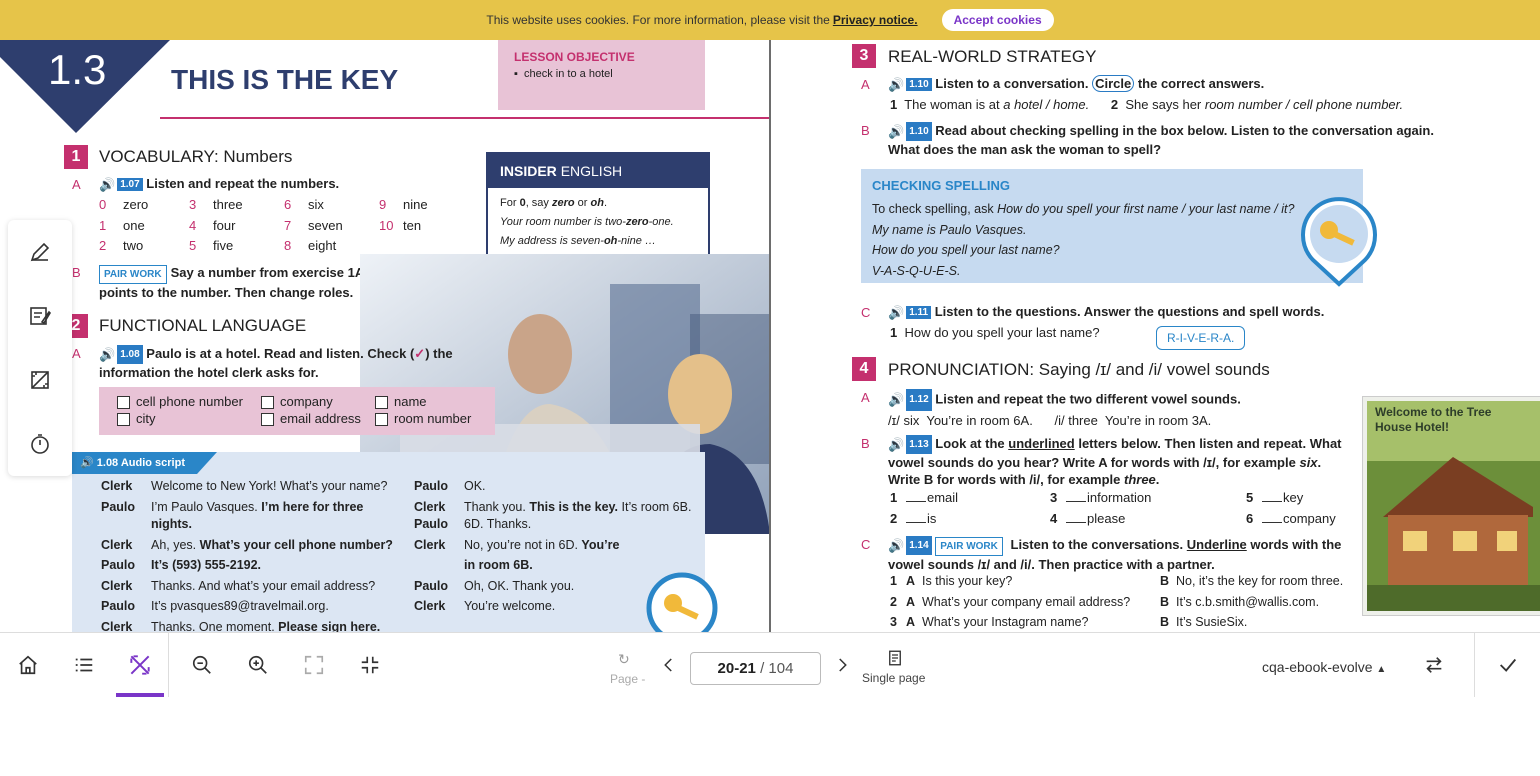 The width and height of the screenshot is (1540, 776). What do you see at coordinates (136, 419) in the screenshot?
I see `checklist-item: city` at bounding box center [136, 419].